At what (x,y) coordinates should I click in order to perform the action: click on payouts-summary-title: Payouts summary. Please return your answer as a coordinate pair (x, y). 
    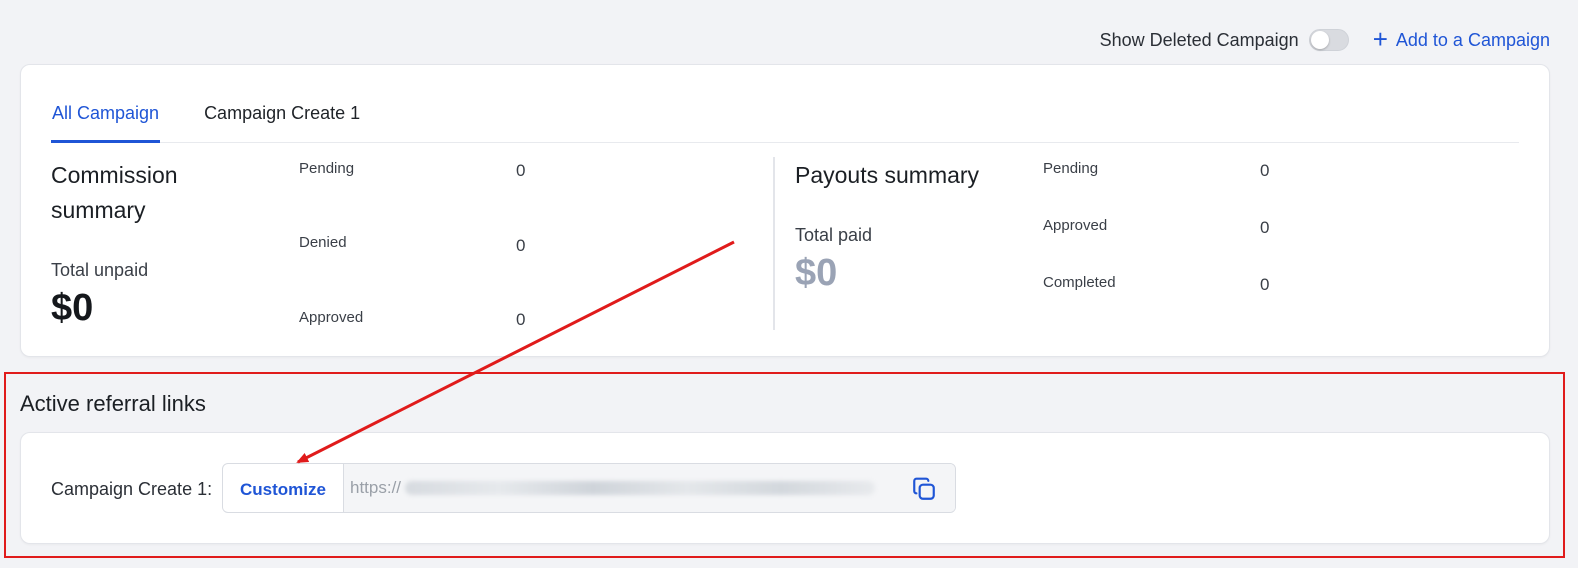
    Looking at the image, I should click on (887, 175).